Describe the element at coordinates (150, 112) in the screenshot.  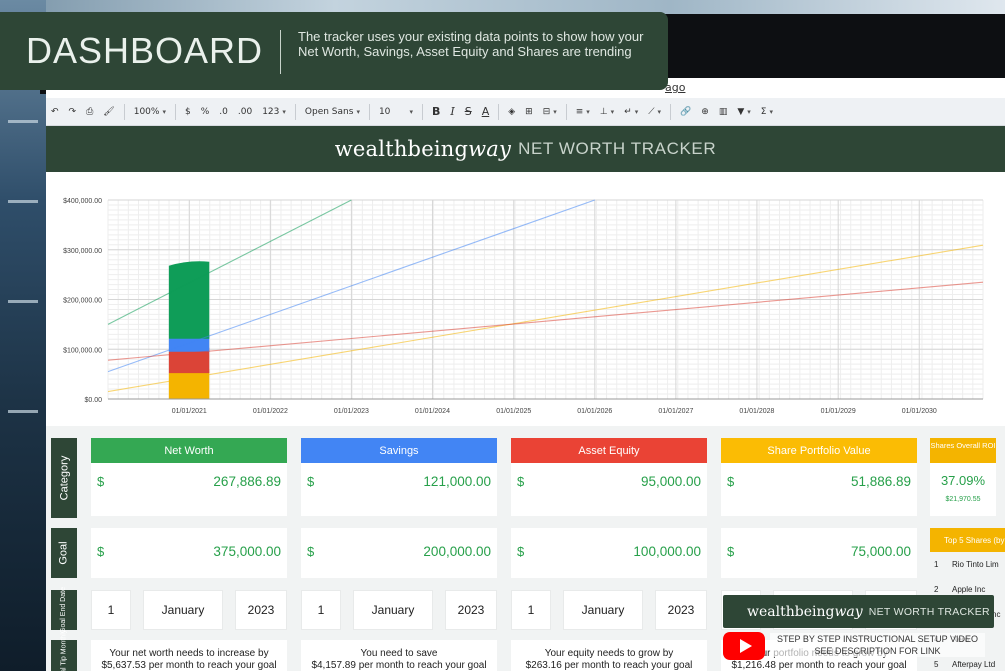
I see `zoom-select: 100% ▾` at that location.